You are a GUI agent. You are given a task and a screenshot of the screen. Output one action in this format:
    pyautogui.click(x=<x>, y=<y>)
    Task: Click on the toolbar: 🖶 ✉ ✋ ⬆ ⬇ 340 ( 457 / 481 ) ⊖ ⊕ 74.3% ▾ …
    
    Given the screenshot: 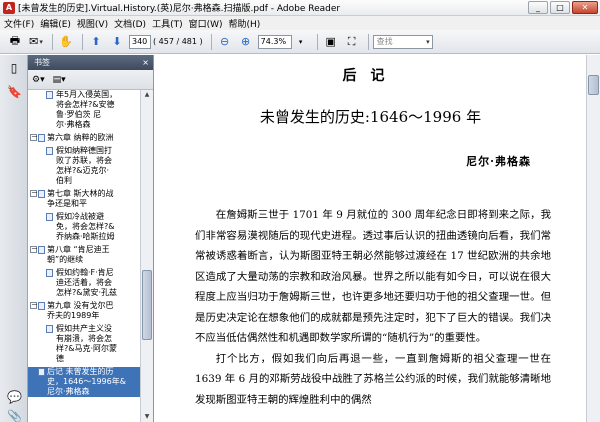 What is the action you would take?
    pyautogui.click(x=300, y=42)
    